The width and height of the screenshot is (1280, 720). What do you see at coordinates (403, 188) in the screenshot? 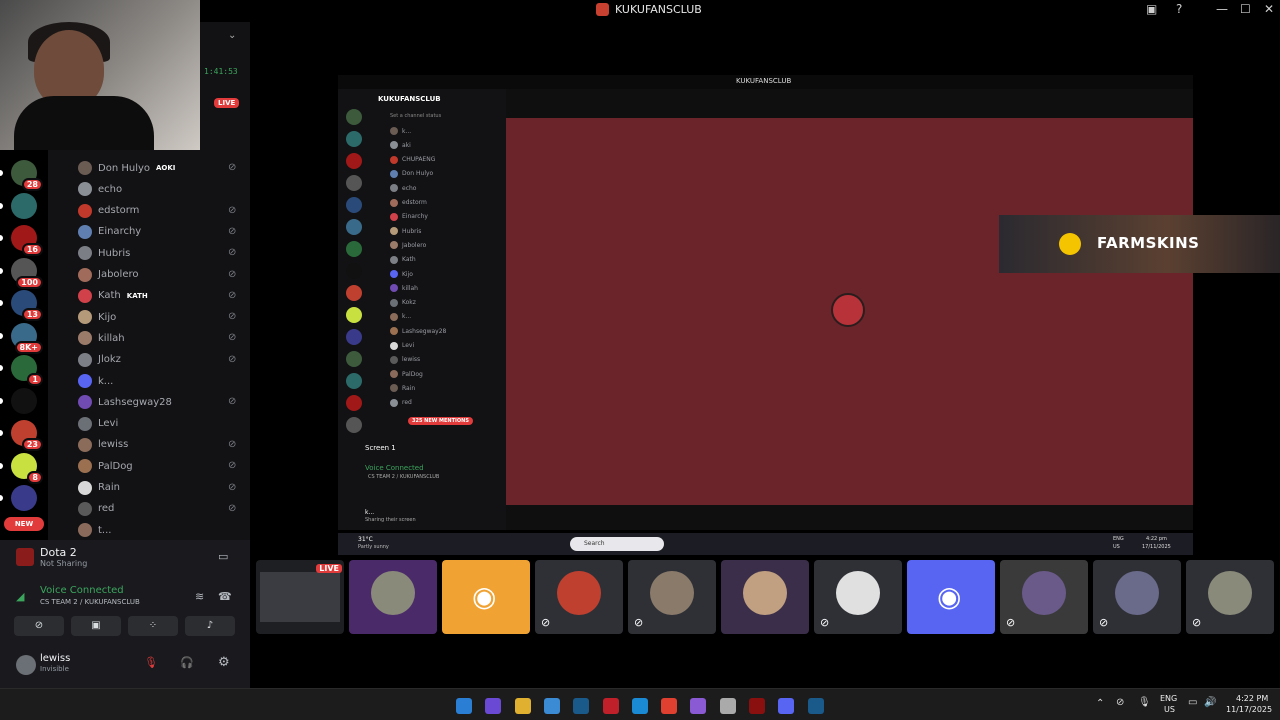
I see `inner-member-row: echo` at bounding box center [403, 188].